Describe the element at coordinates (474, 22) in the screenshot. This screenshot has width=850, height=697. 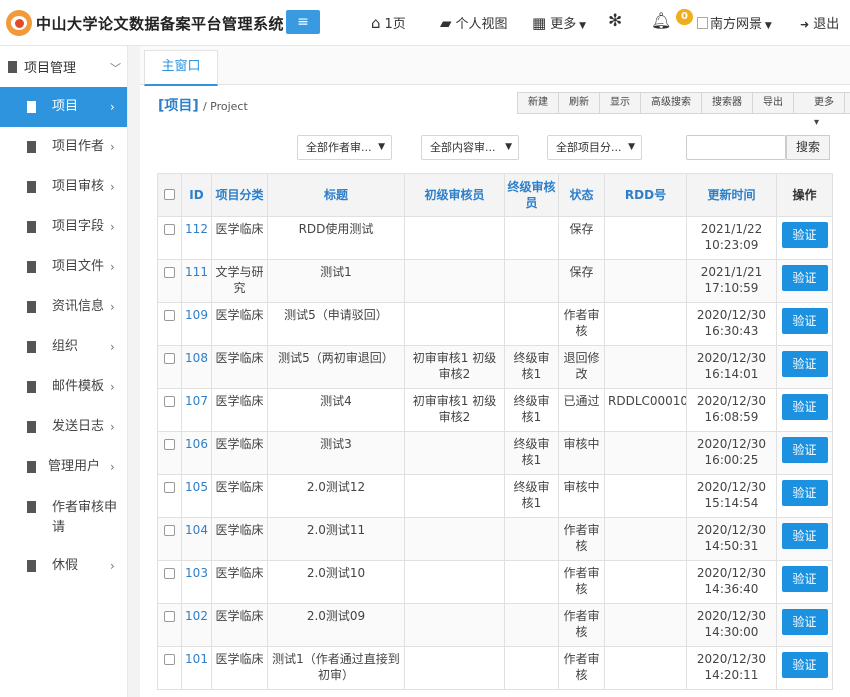
I see `personal-view-link: ▰ 个人视图` at that location.